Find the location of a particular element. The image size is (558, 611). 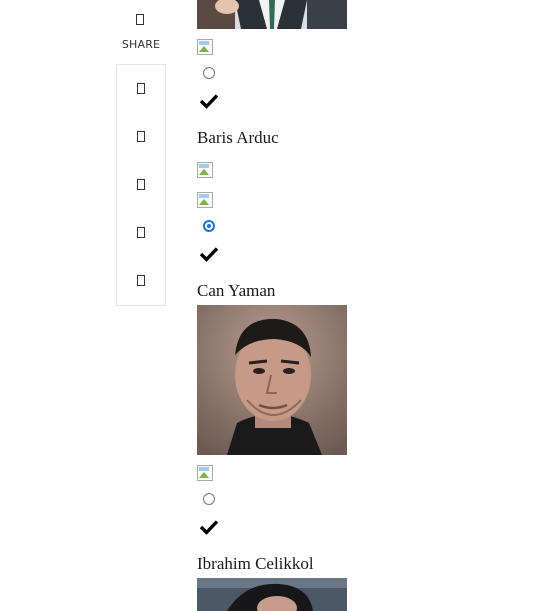

email-share-button is located at coordinates (141, 280).